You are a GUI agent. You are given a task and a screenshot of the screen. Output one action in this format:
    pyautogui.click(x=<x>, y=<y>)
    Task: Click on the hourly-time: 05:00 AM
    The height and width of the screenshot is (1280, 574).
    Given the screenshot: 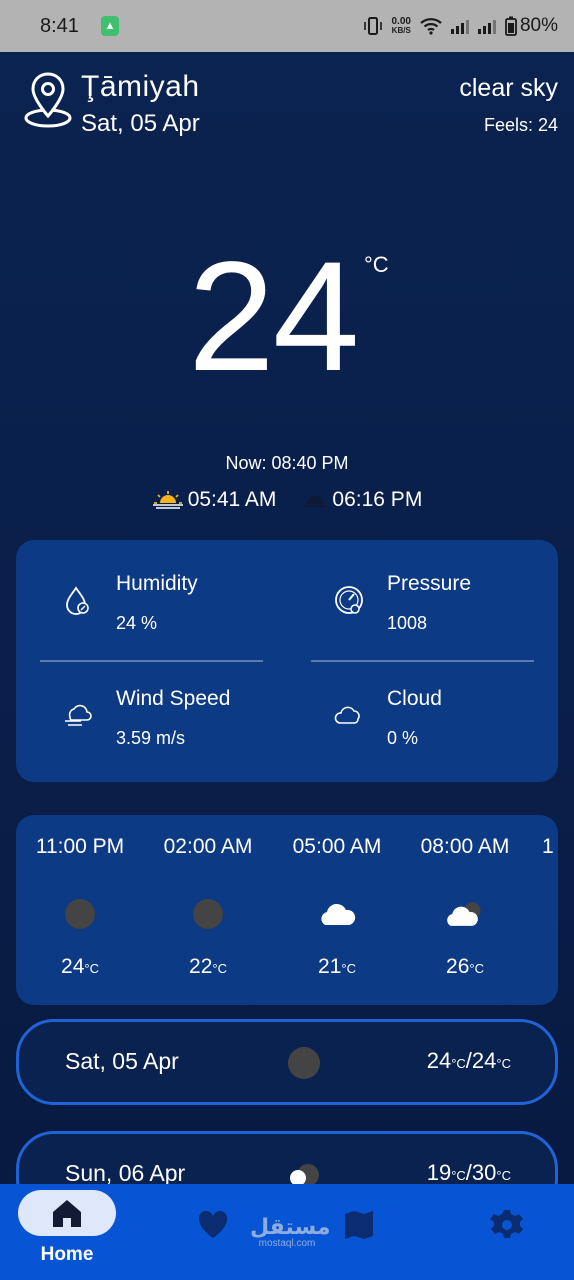 What is the action you would take?
    pyautogui.click(x=337, y=846)
    